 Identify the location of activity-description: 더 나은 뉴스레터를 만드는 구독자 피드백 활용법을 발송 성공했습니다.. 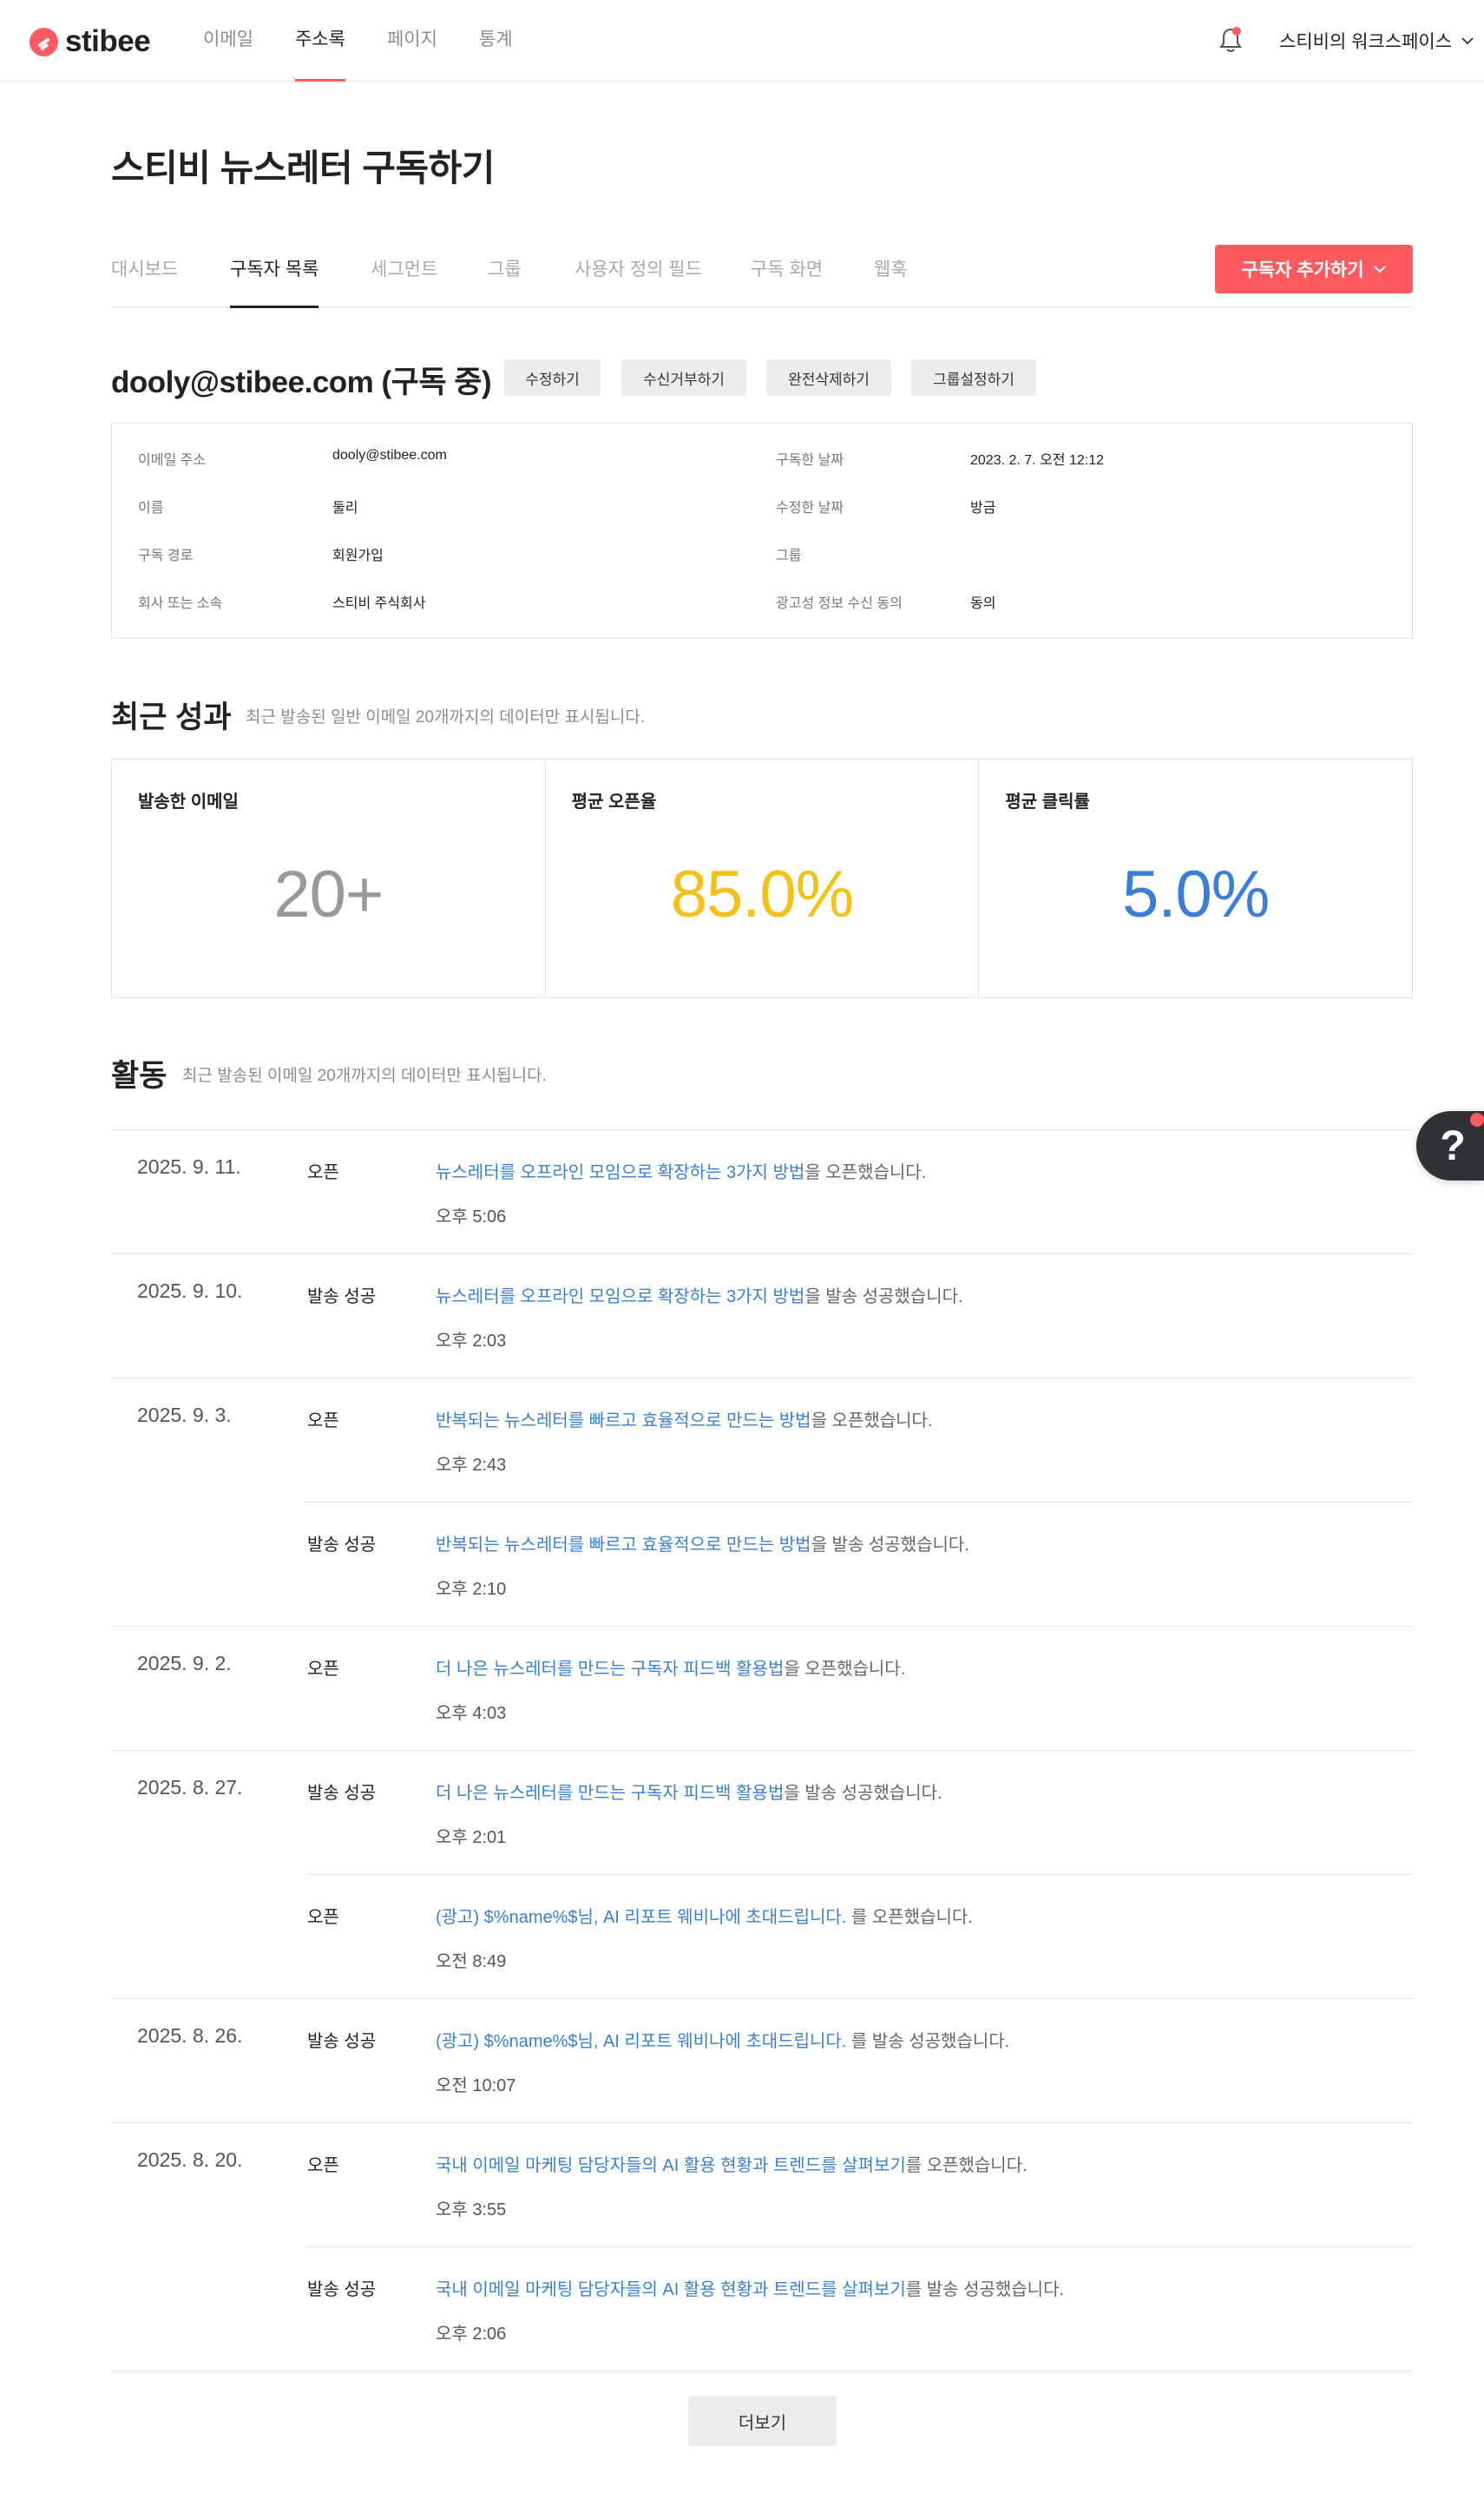
(689, 1791).